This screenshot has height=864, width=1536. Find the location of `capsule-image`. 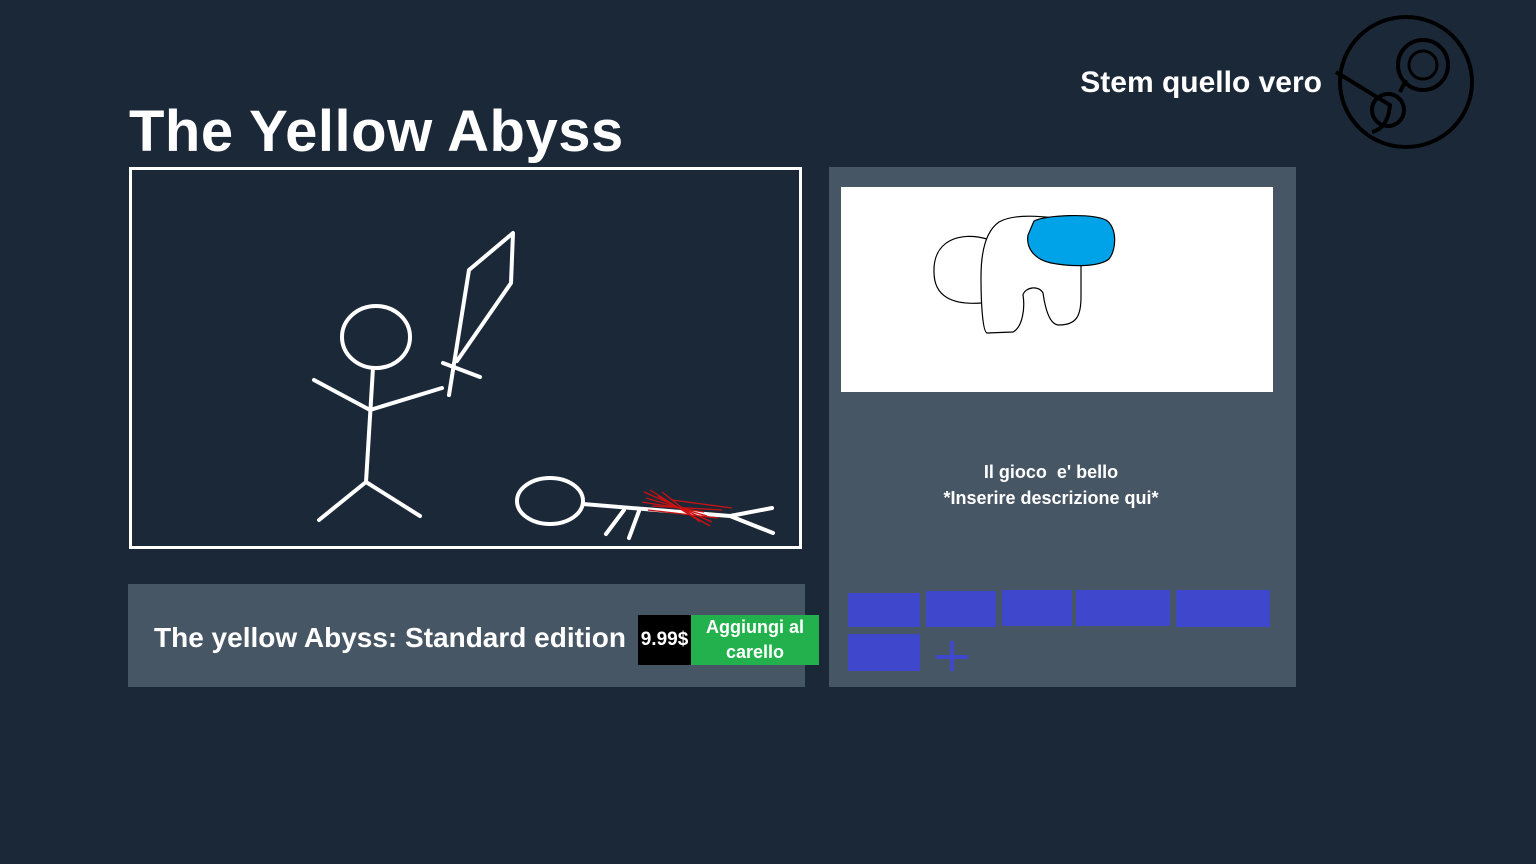

capsule-image is located at coordinates (1057, 289).